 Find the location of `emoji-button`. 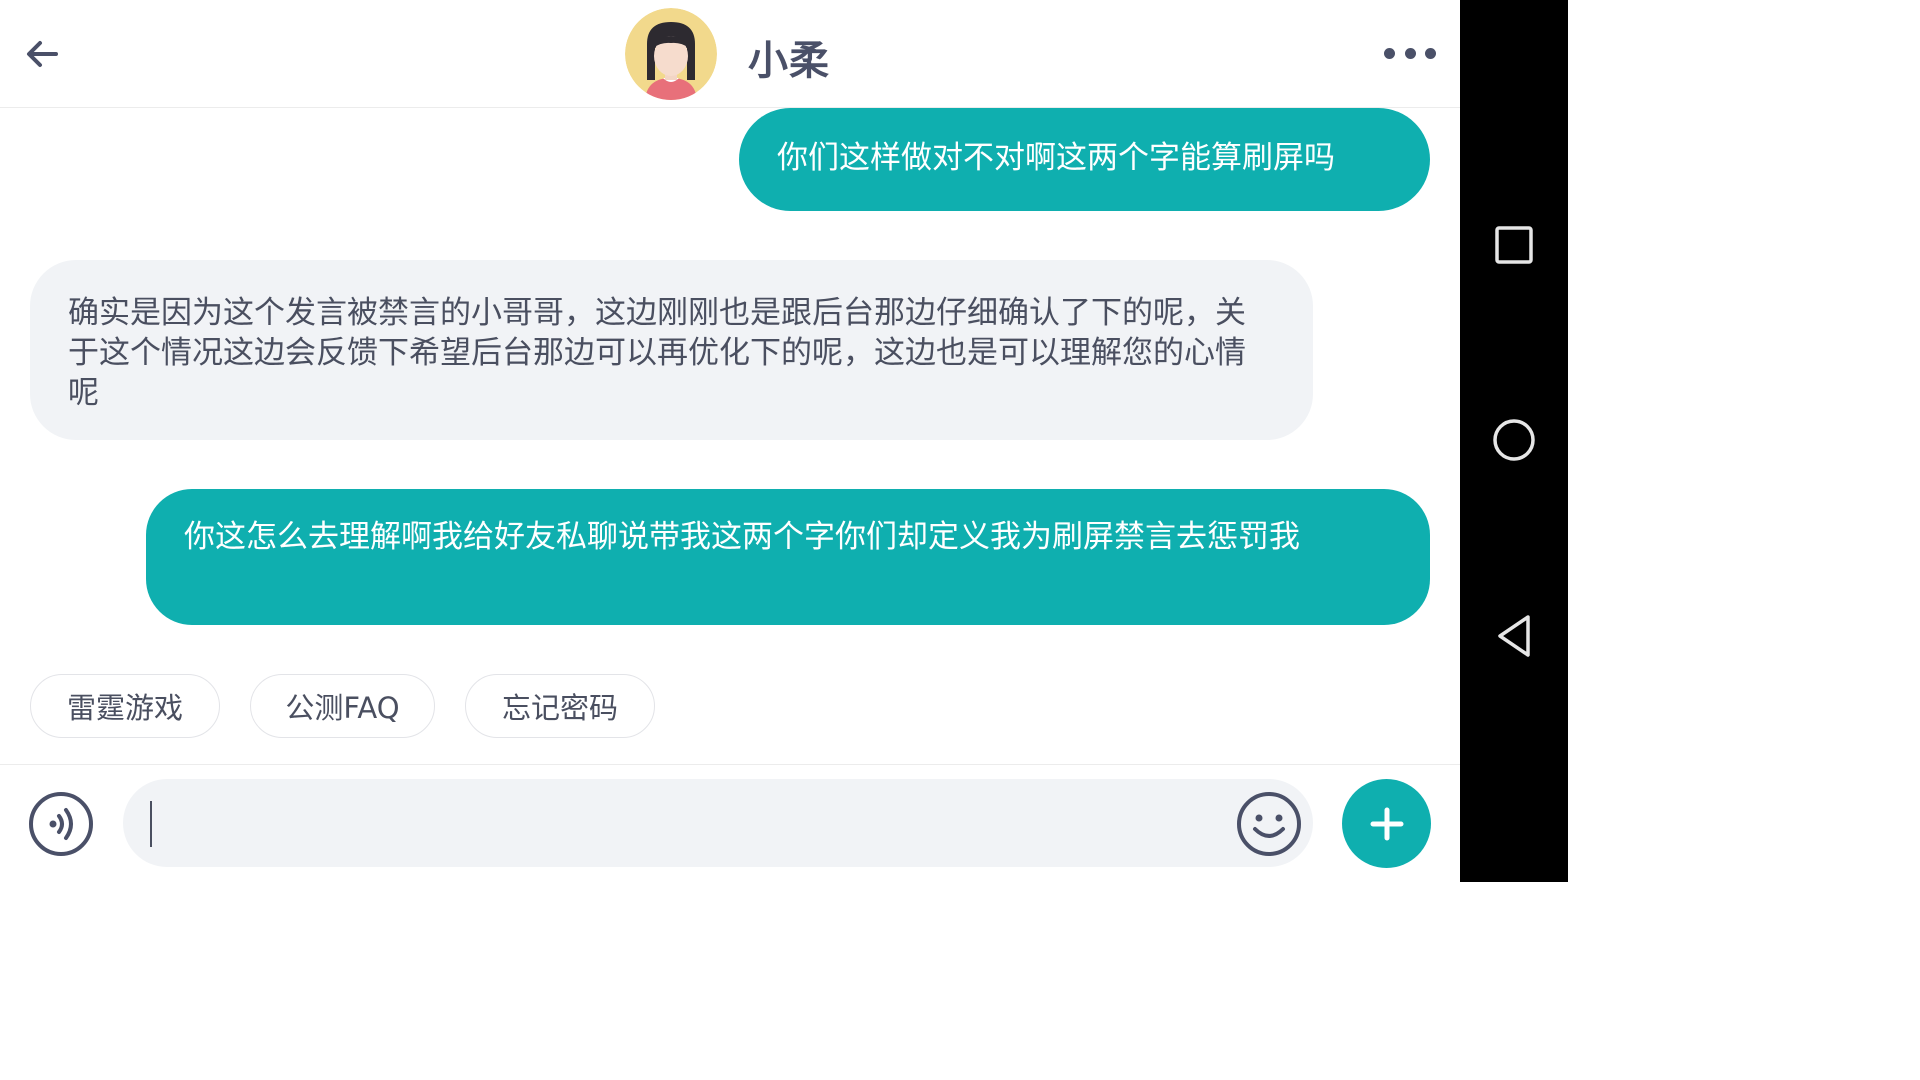

emoji-button is located at coordinates (1269, 824).